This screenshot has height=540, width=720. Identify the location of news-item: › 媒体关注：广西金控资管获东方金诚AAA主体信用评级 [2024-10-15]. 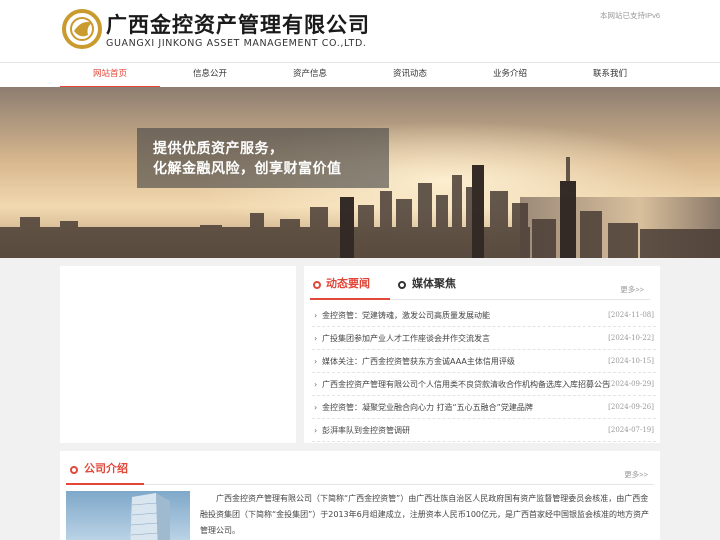
(484, 361).